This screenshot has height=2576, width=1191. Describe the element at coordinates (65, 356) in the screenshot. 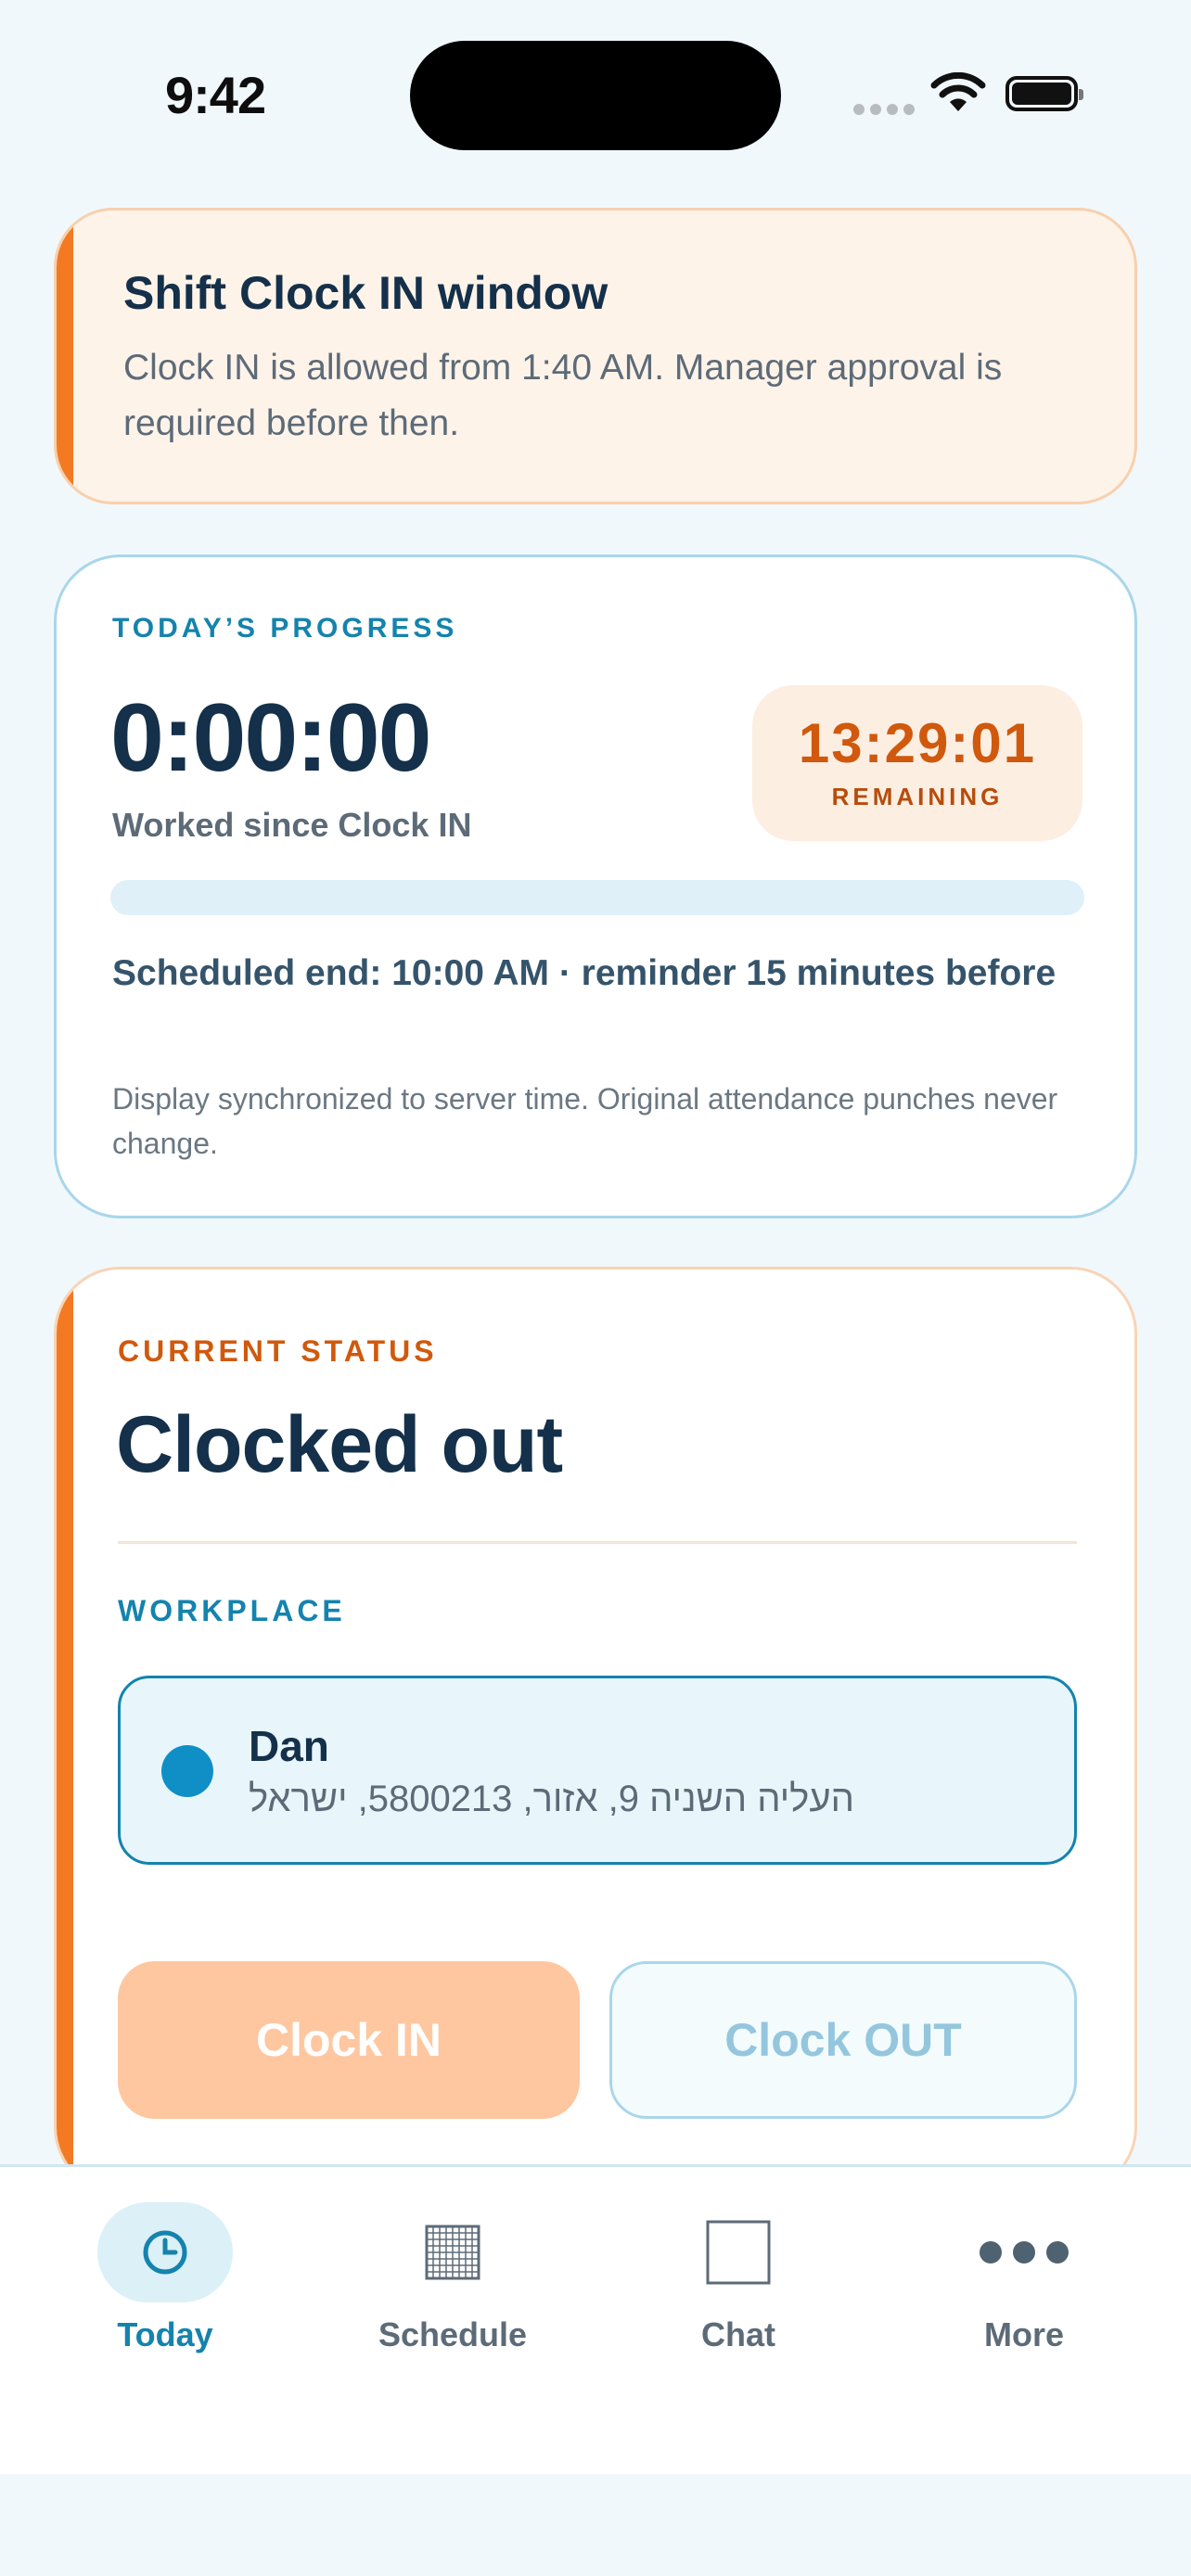

I see `banner-accent` at that location.